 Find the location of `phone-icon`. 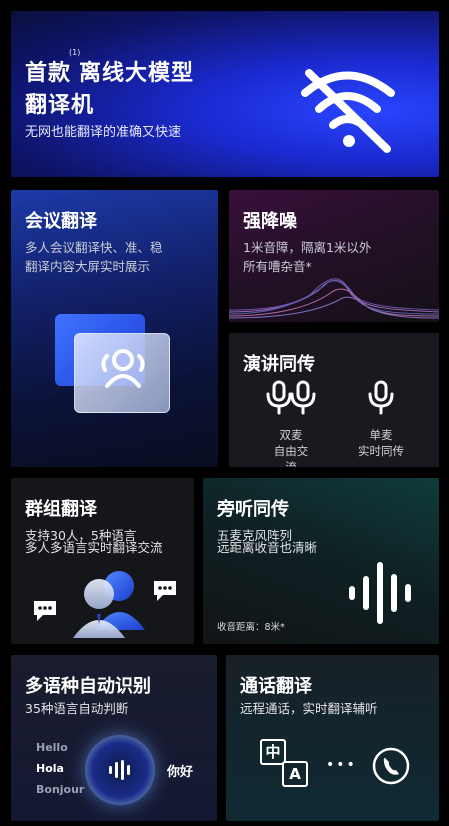

phone-icon is located at coordinates (391, 766).